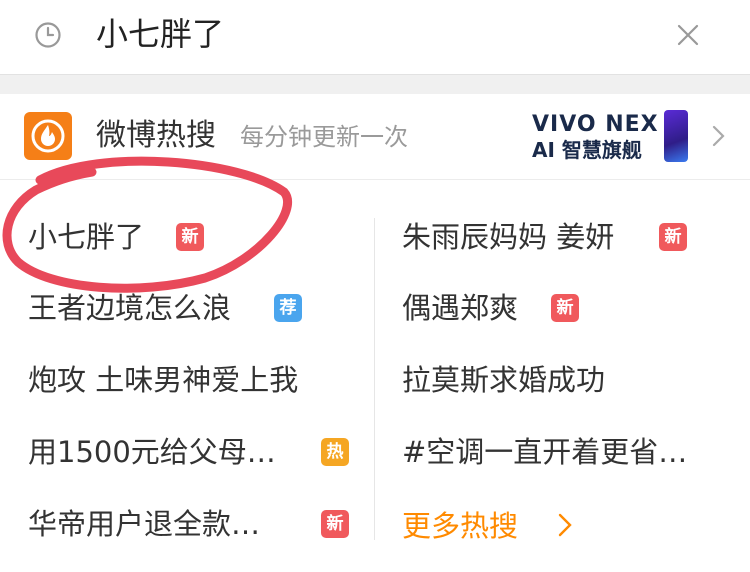 This screenshot has height=572, width=750. What do you see at coordinates (688, 35) in the screenshot?
I see `close-icon` at bounding box center [688, 35].